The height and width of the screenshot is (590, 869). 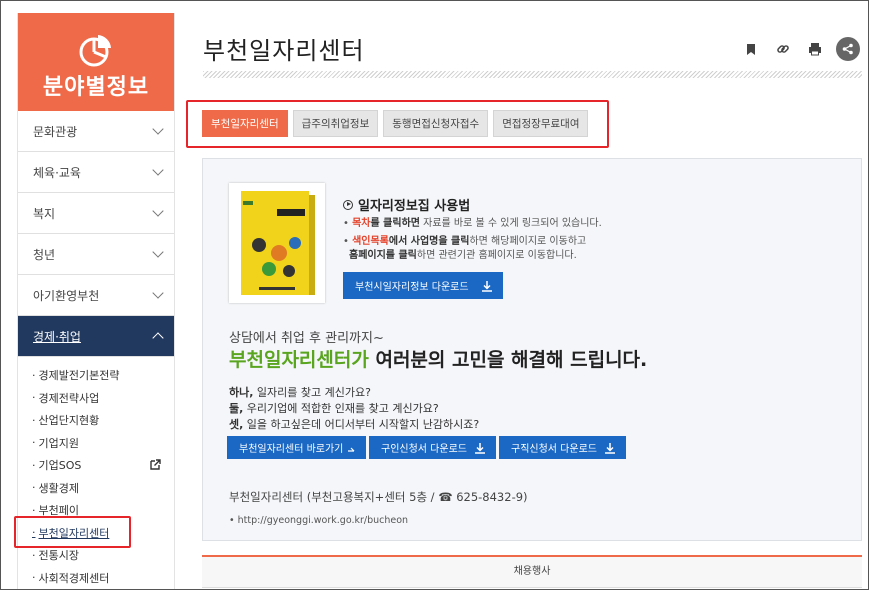 I want to click on usage-line-1: • 목차를 클릭하면 자료를 바로 볼 수 있게 링크되어 있습니다., so click(x=472, y=223).